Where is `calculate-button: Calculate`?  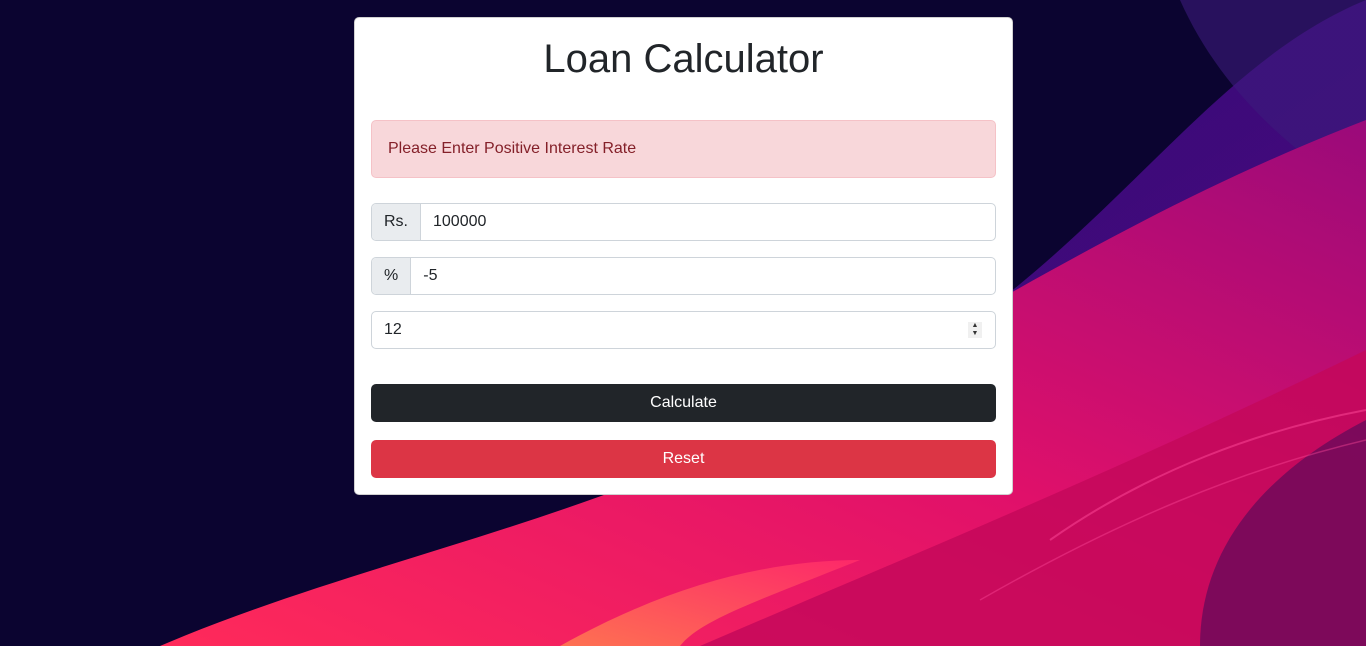 calculate-button: Calculate is located at coordinates (683, 403).